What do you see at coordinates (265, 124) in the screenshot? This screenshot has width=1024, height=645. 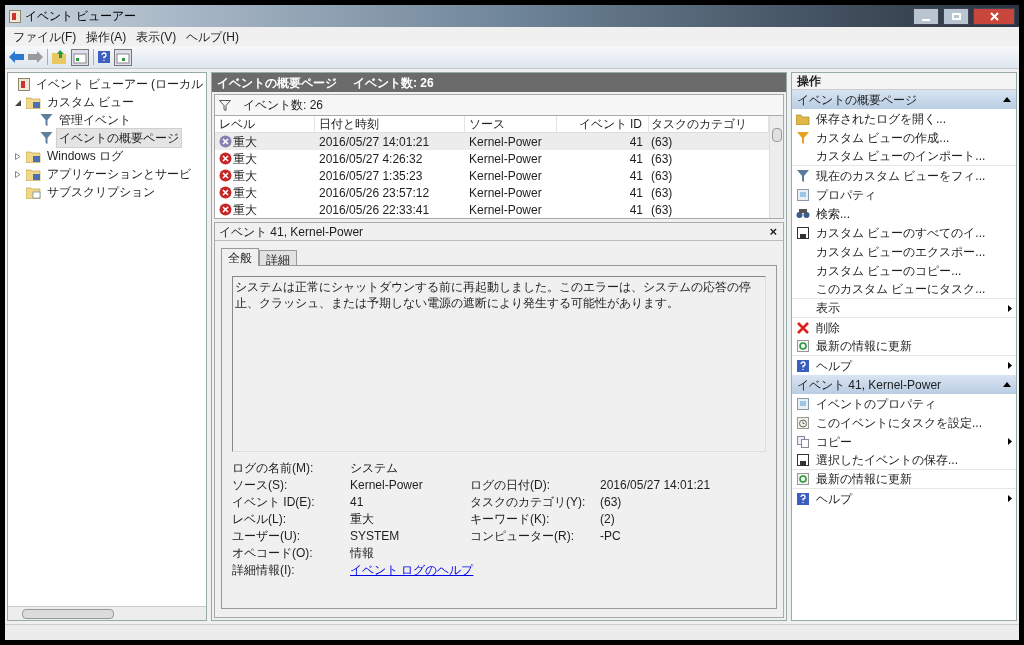 I see `column-header: レベル` at bounding box center [265, 124].